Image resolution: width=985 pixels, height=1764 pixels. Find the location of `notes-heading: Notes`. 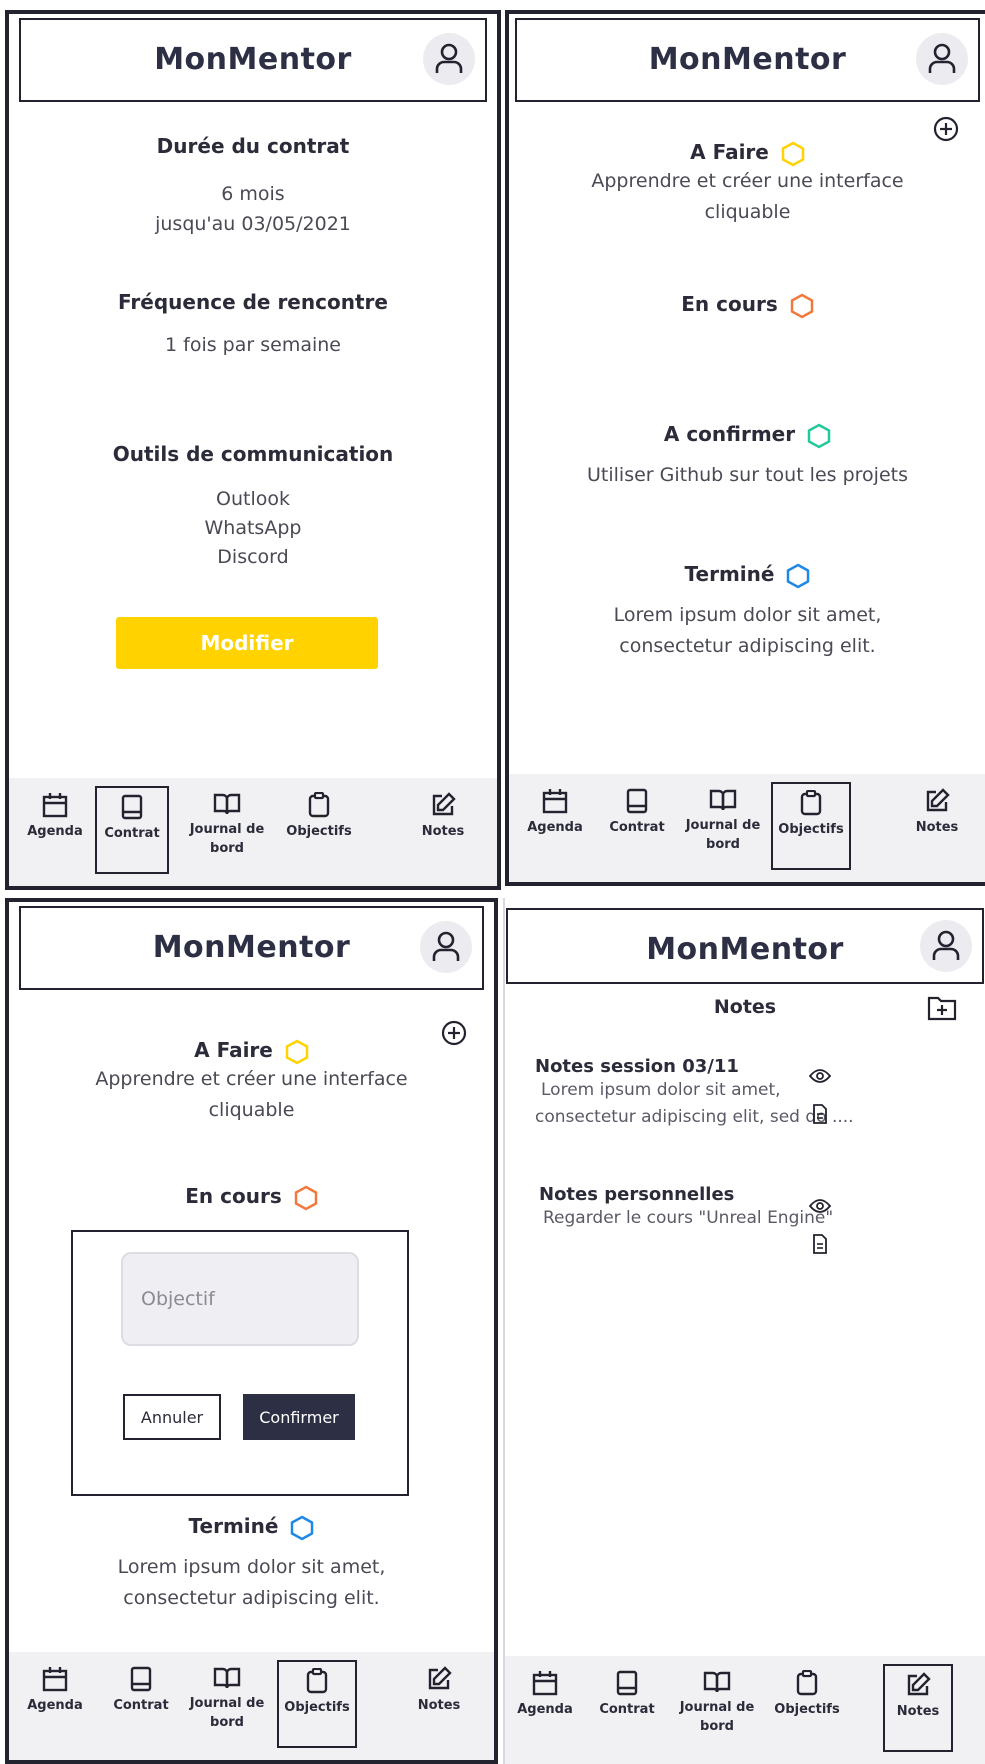

notes-heading: Notes is located at coordinates (745, 1007).